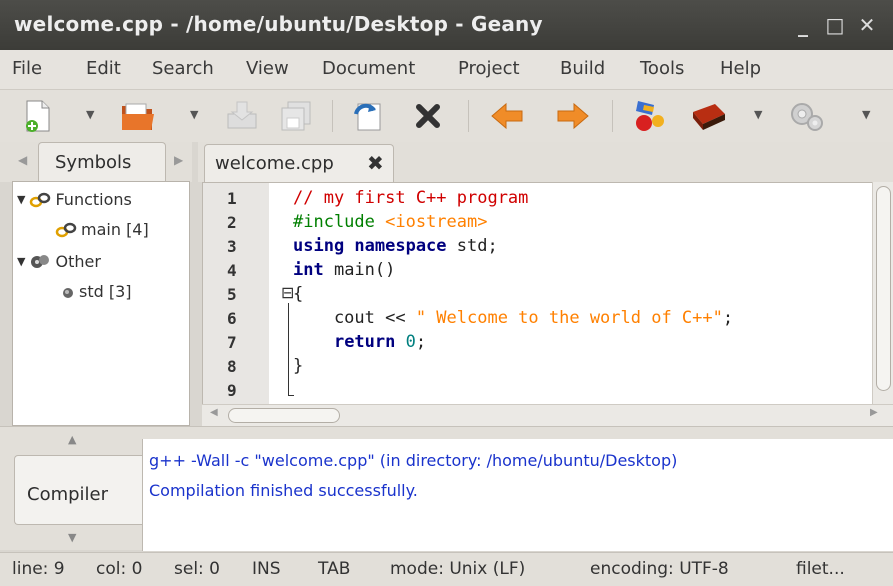 The image size is (893, 586). Describe the element at coordinates (115, 229) in the screenshot. I see `tree-item-label: main [4]` at that location.